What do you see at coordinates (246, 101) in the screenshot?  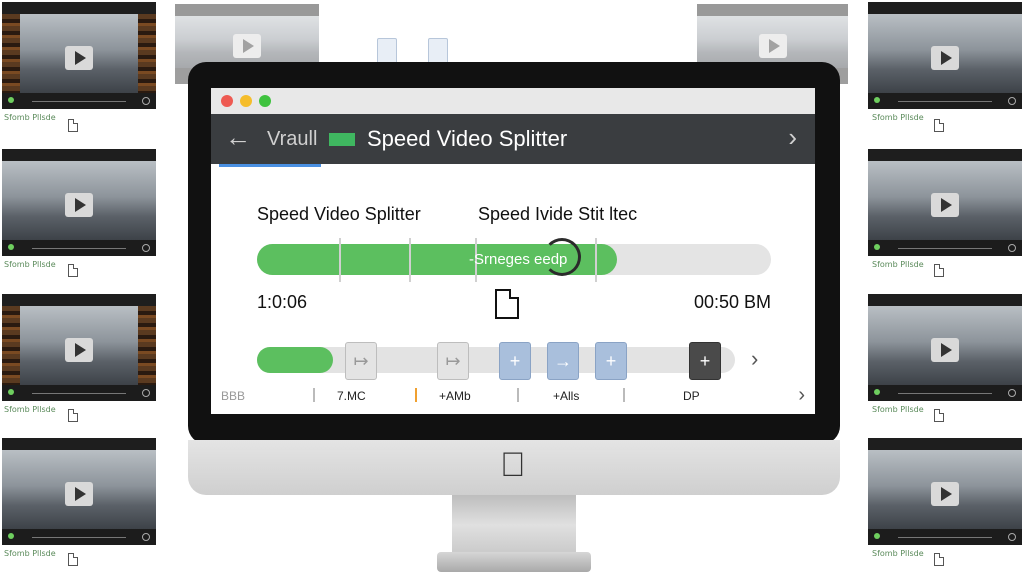 I see `minimize-button` at bounding box center [246, 101].